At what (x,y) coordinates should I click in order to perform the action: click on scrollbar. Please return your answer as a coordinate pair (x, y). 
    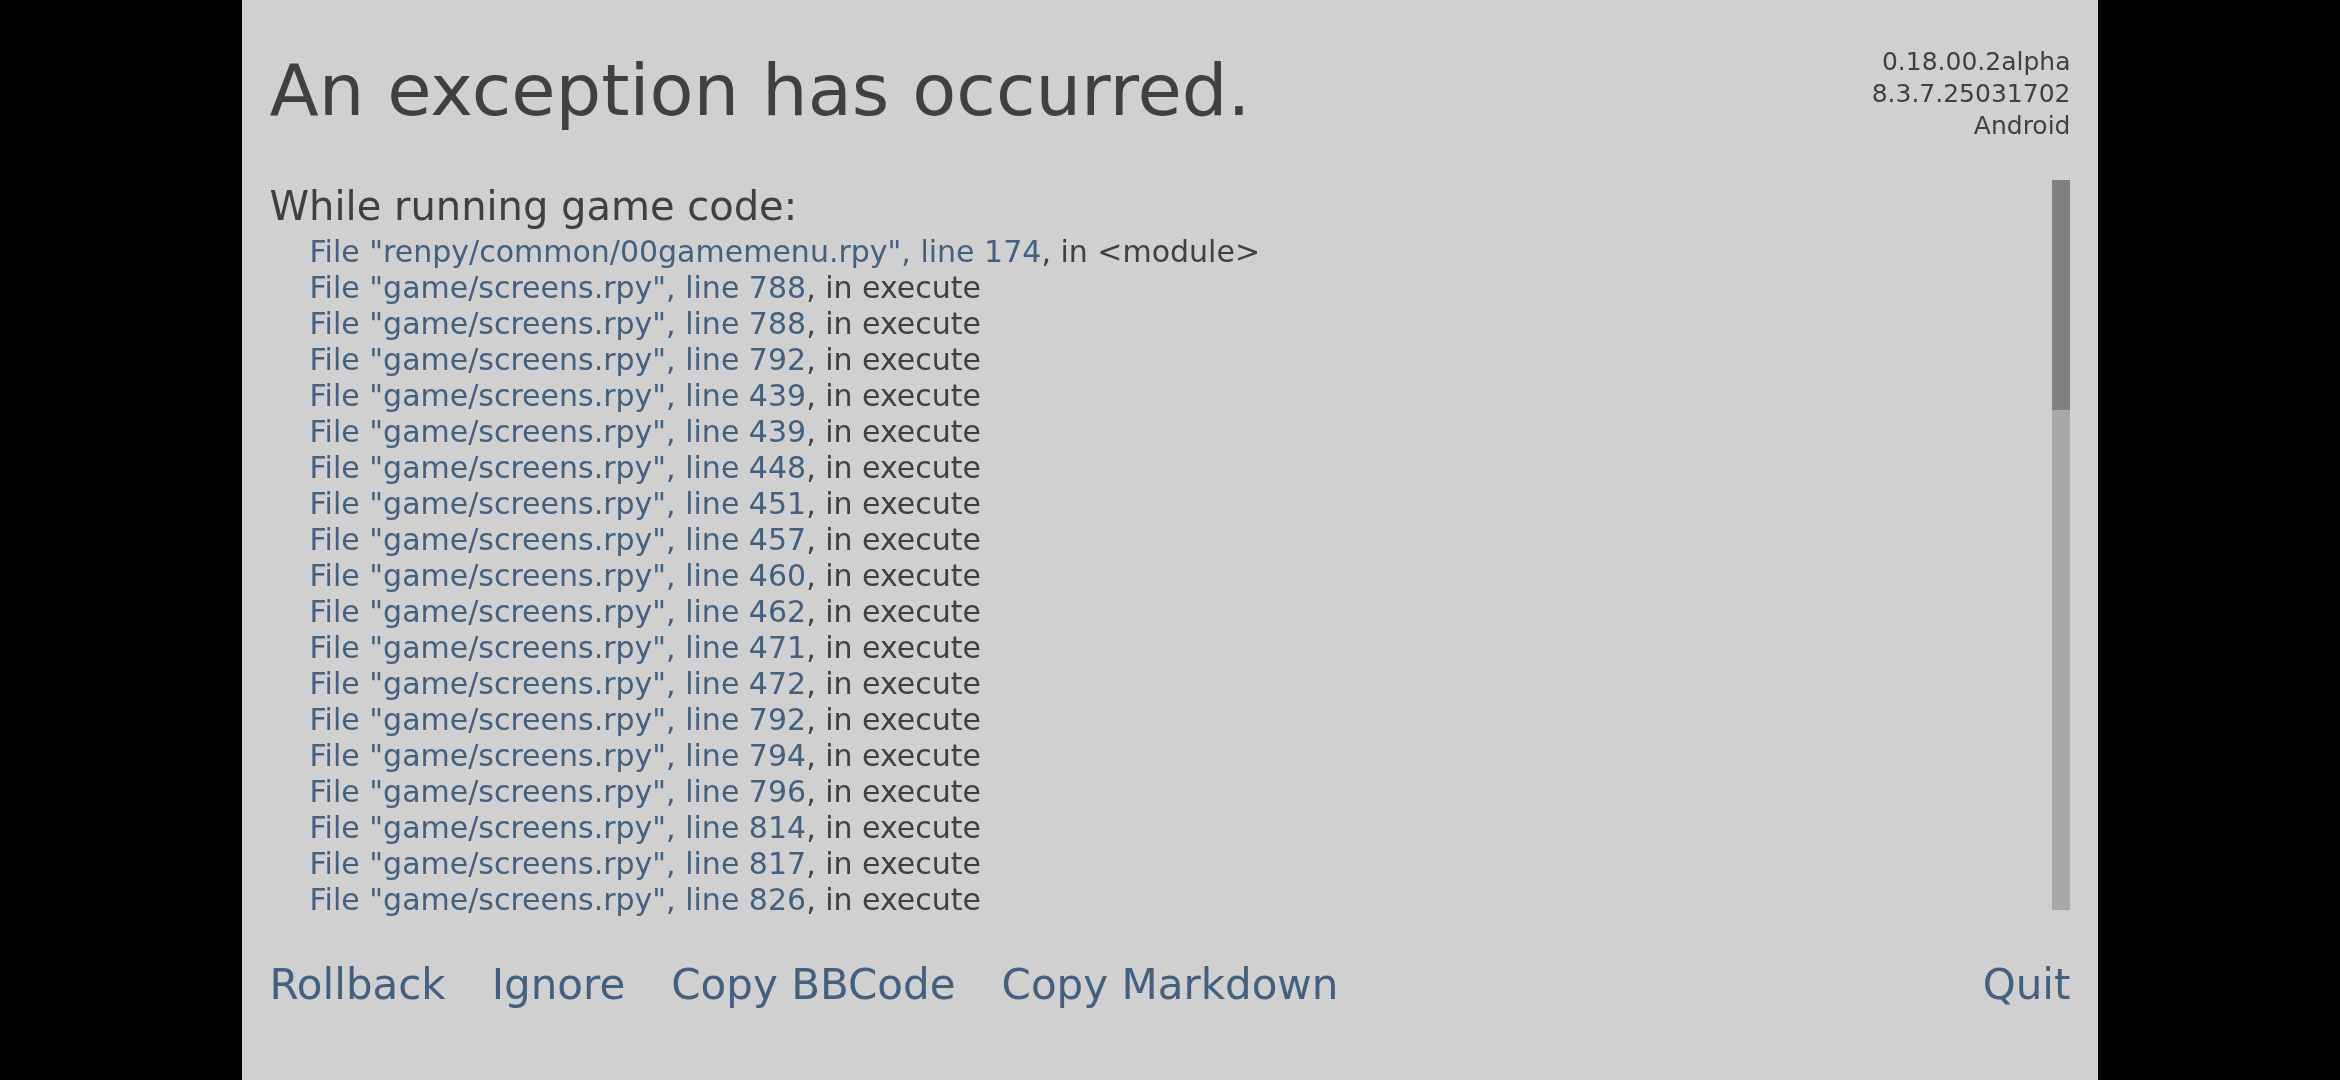
    Looking at the image, I should click on (2061, 545).